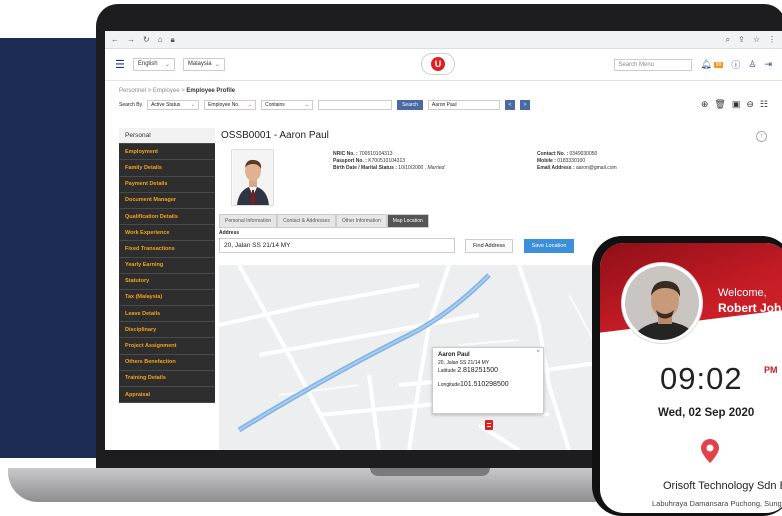 The image size is (782, 516). I want to click on contact-row: Contact No. : 0349030050, so click(577, 154).